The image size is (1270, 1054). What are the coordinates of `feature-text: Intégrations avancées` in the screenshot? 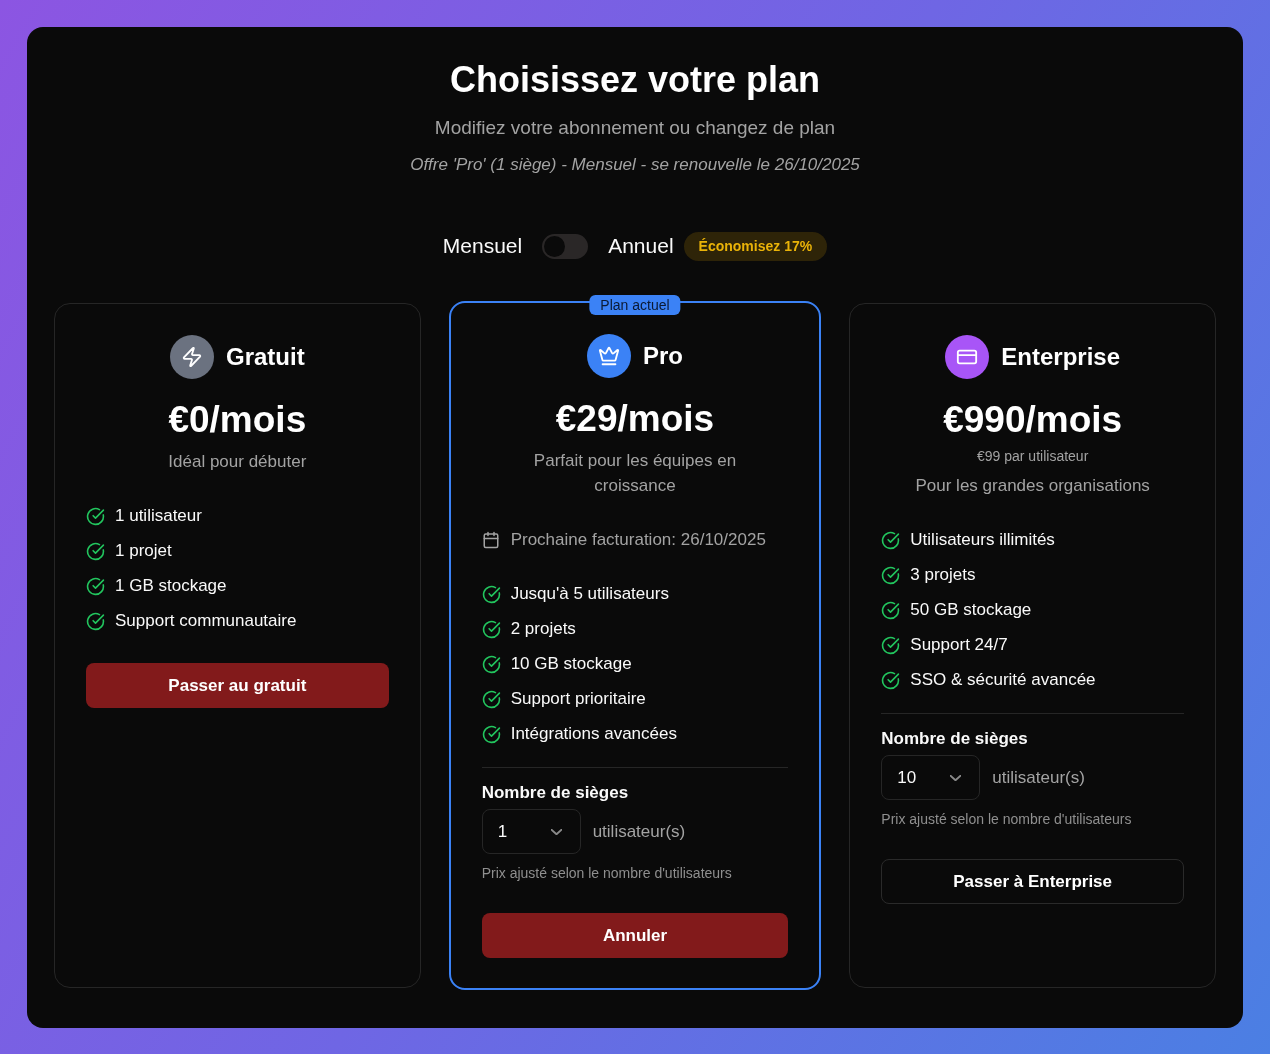 It's located at (593, 734).